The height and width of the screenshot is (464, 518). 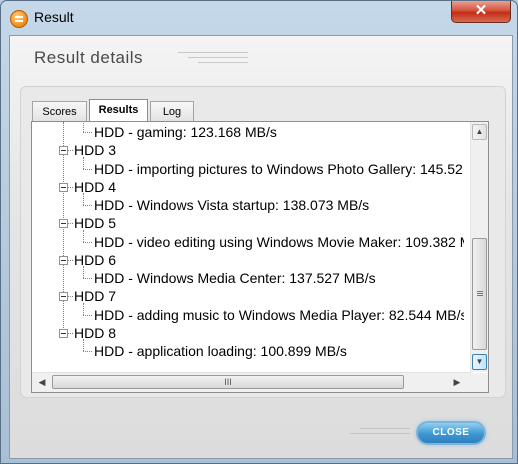 What do you see at coordinates (479, 294) in the screenshot?
I see `vertical-scroll-thumb` at bounding box center [479, 294].